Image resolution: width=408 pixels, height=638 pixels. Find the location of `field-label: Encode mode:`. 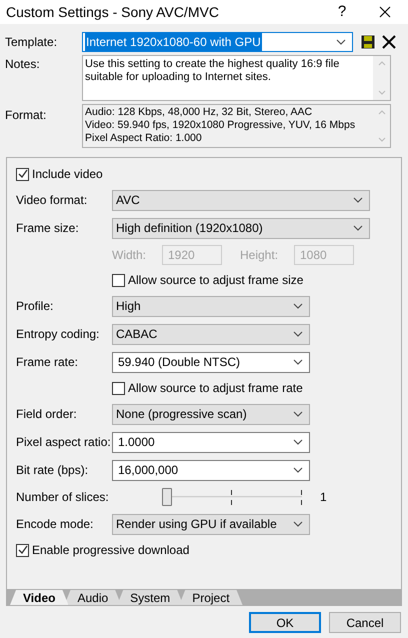

field-label: Encode mode: is located at coordinates (55, 524).